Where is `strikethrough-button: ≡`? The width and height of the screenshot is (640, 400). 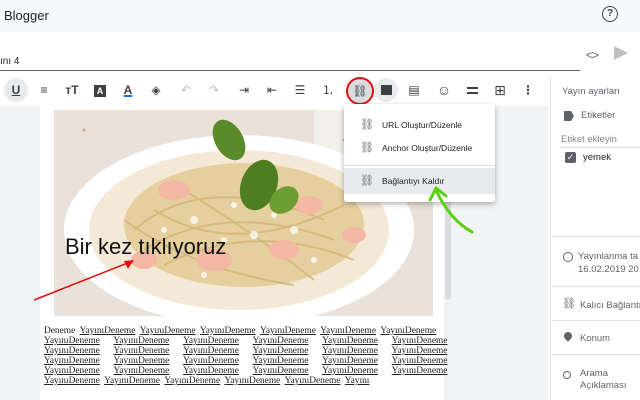 strikethrough-button: ≡ is located at coordinates (44, 90).